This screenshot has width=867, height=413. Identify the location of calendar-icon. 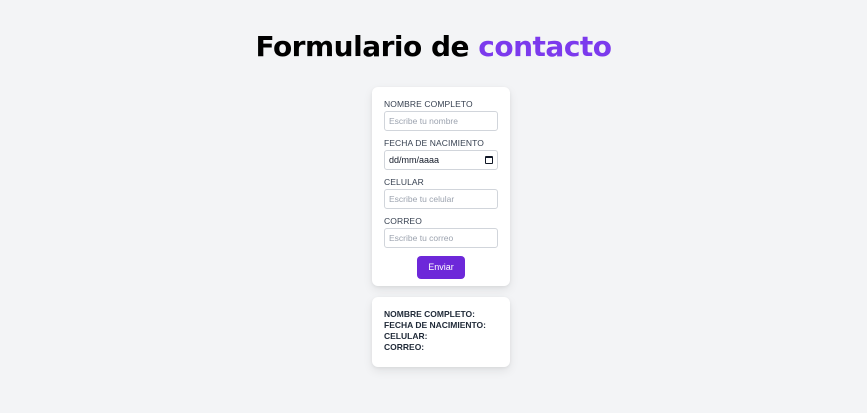
(489, 160).